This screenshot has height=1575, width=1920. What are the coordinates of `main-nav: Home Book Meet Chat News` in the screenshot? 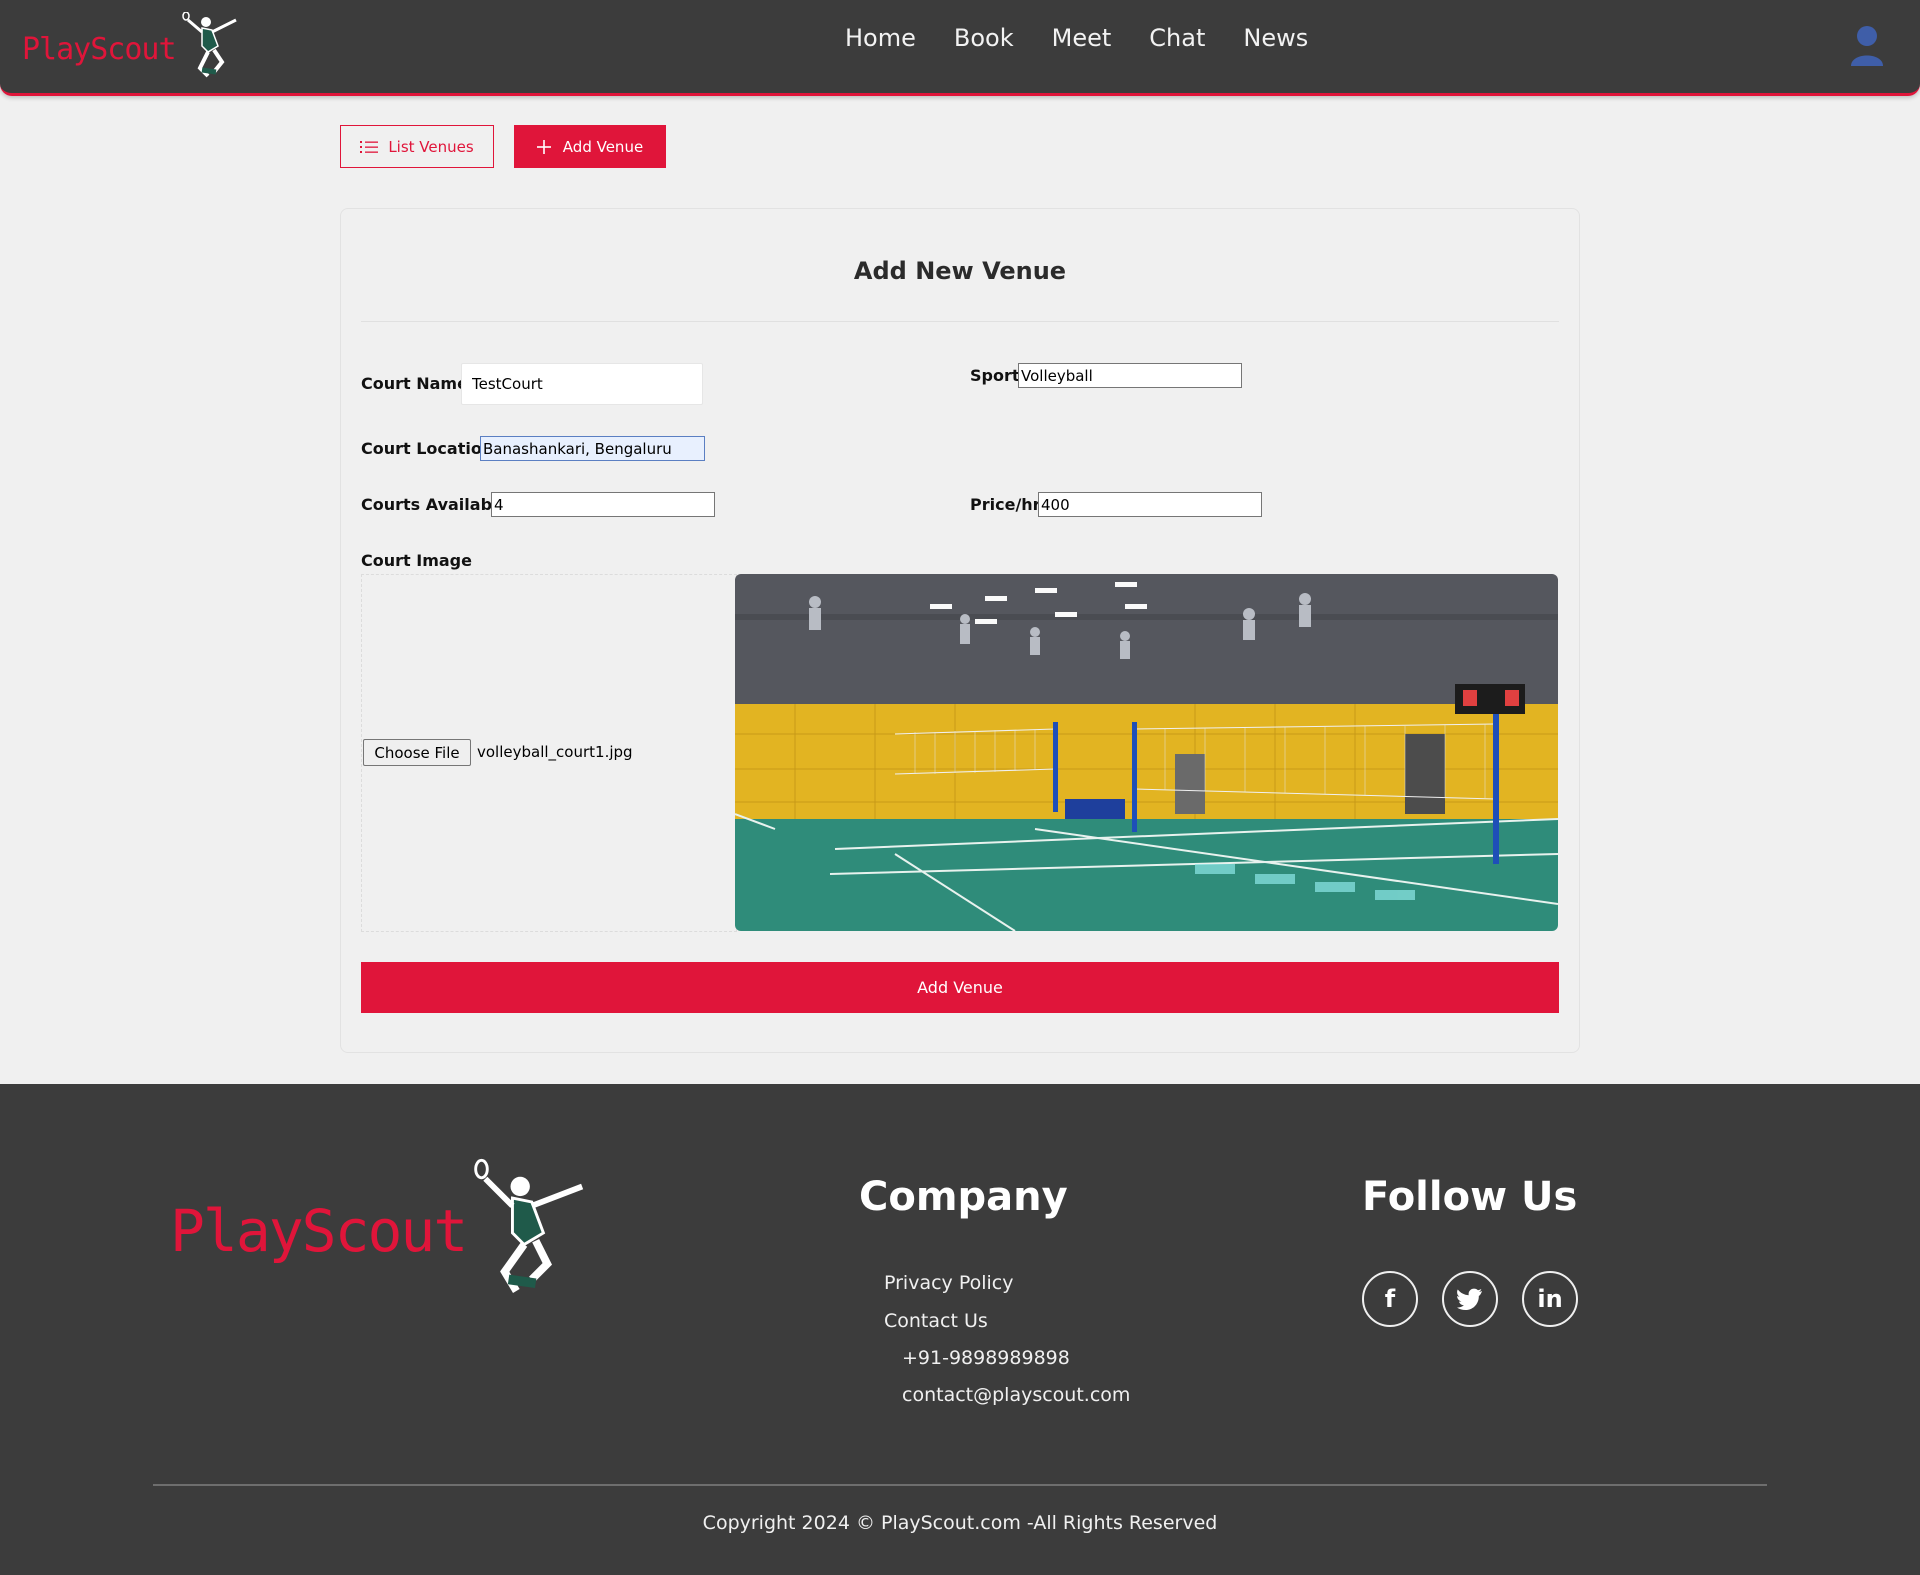 It's located at (1076, 38).